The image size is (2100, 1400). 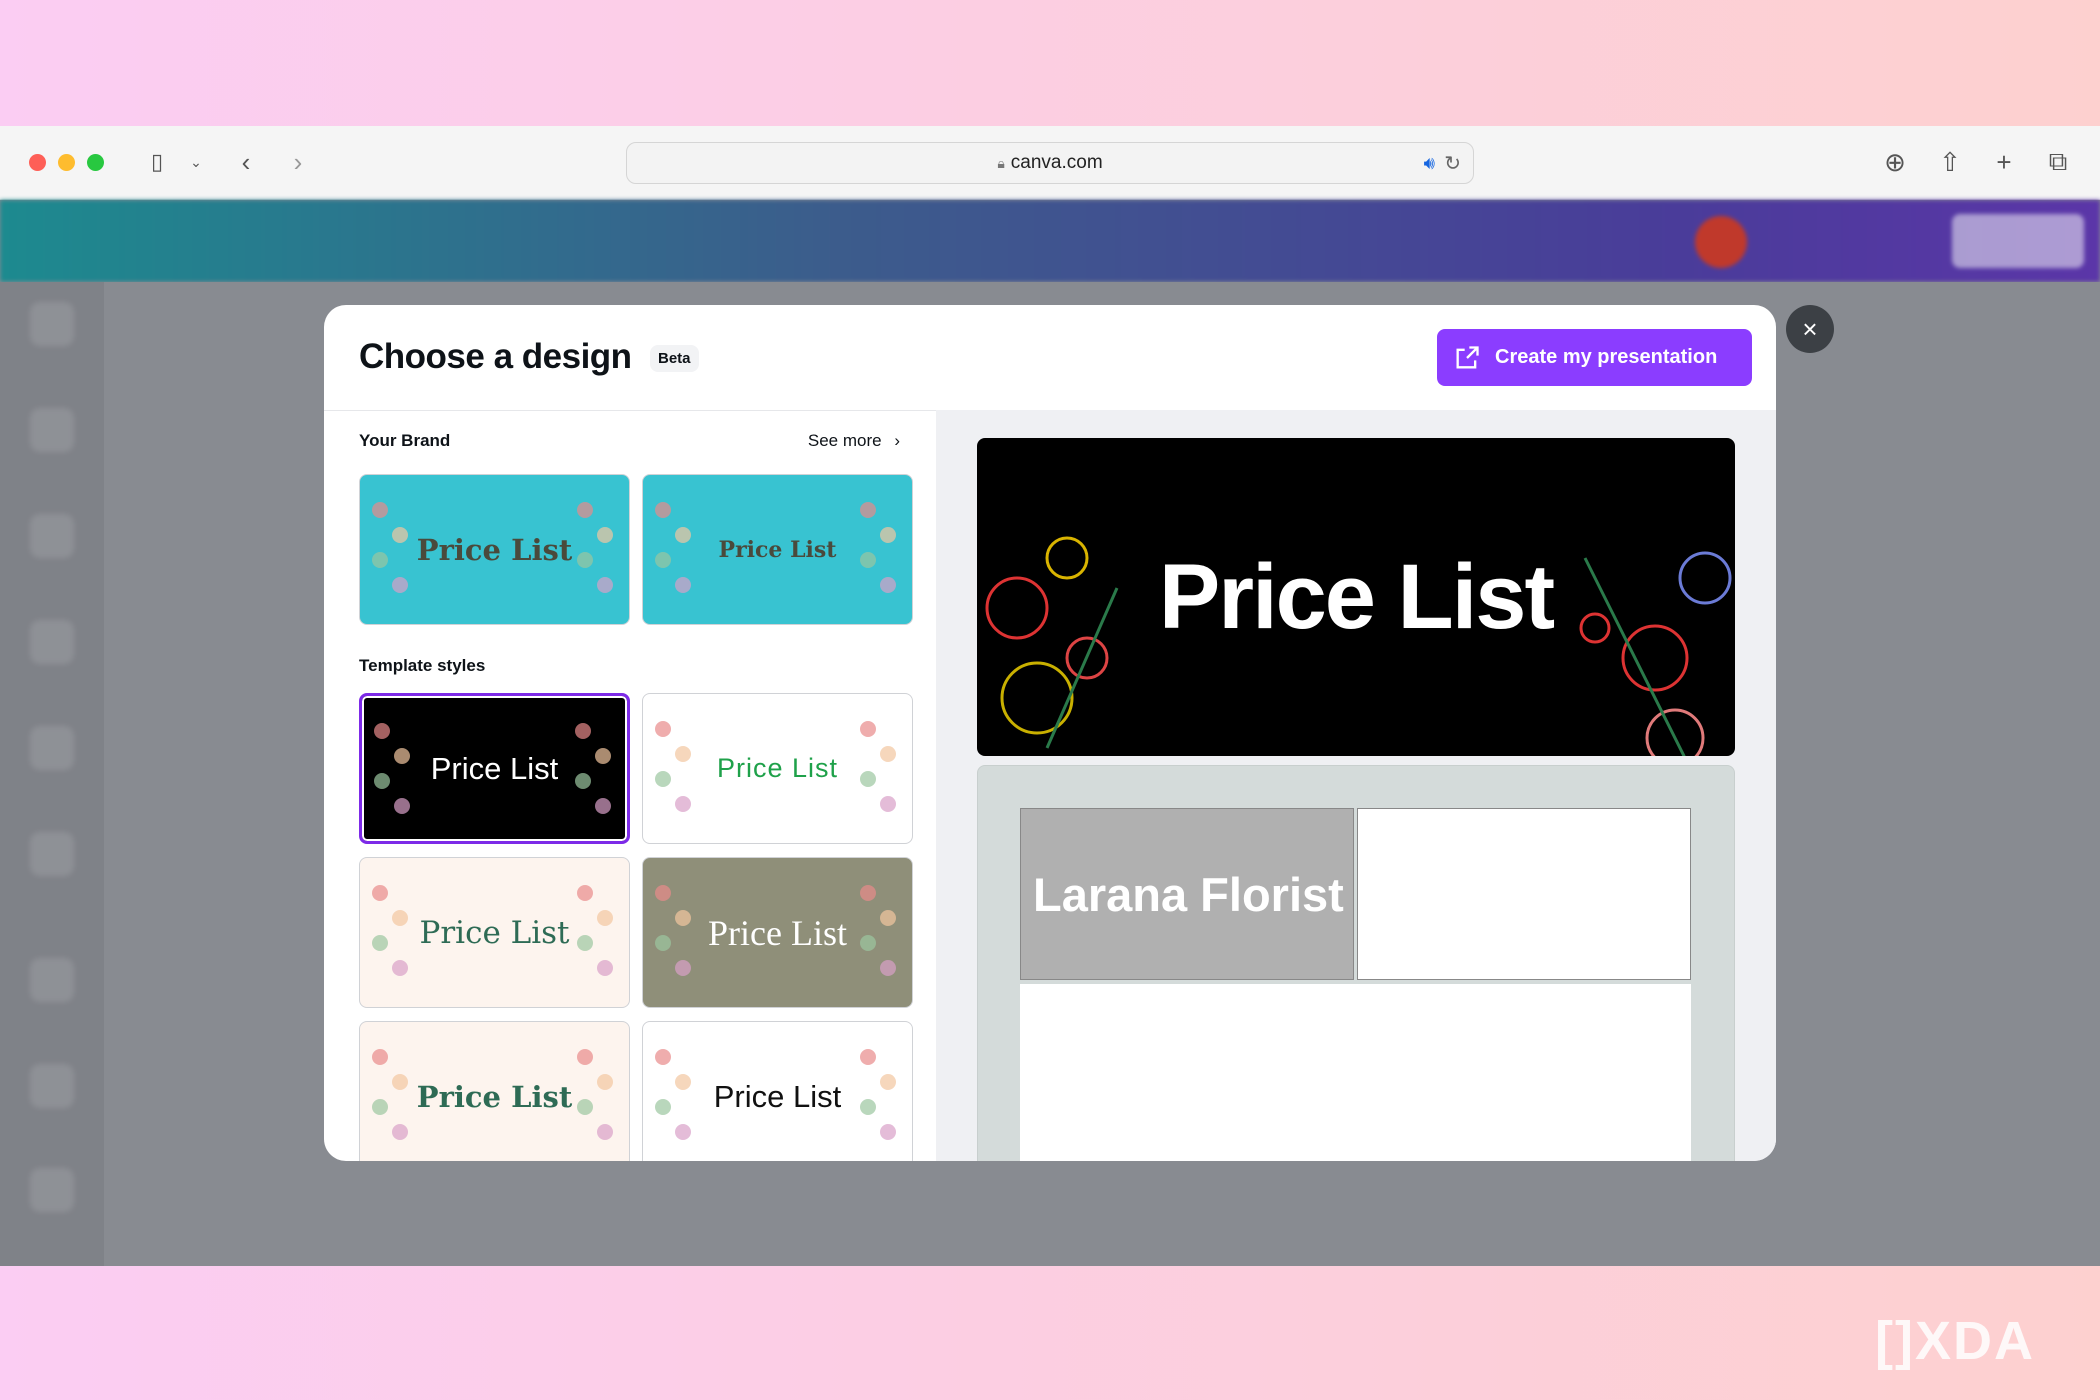 I want to click on browser-toolbar: ▯ ⌄ ‹ › 🔒︎ canva.com 🔊︎ ↻ ⊕ ⇧ + ⧉, so click(x=1050, y=163).